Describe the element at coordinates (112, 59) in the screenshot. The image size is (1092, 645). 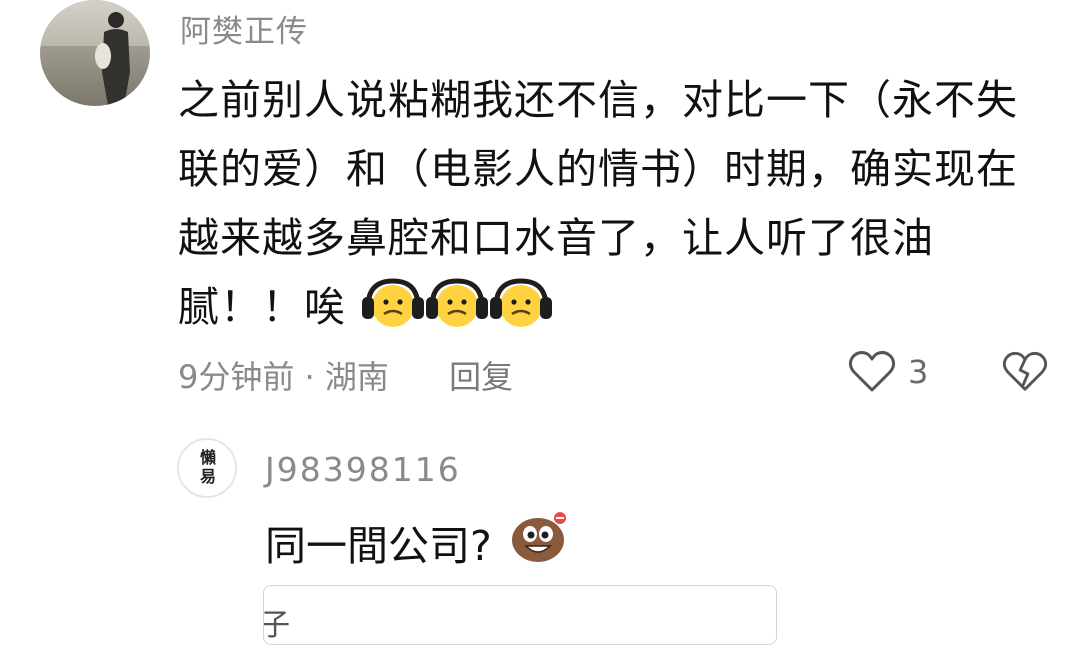
I see `avatar-person-figure` at that location.